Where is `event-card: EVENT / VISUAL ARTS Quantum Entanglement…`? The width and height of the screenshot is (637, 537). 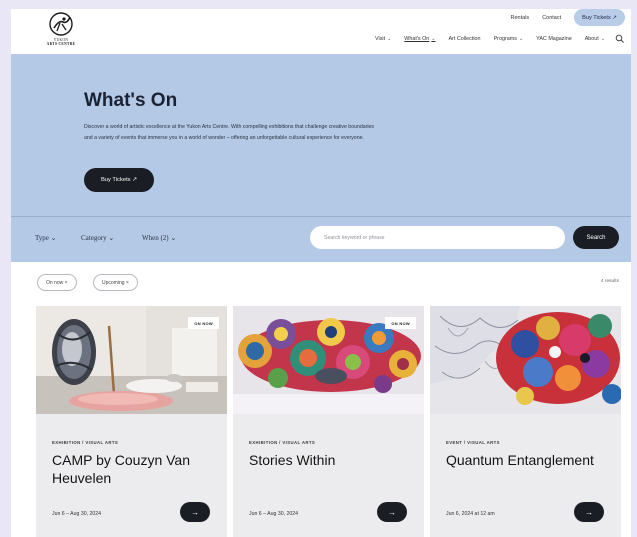 event-card: EVENT / VISUAL ARTS Quantum Entanglement… is located at coordinates (525, 421).